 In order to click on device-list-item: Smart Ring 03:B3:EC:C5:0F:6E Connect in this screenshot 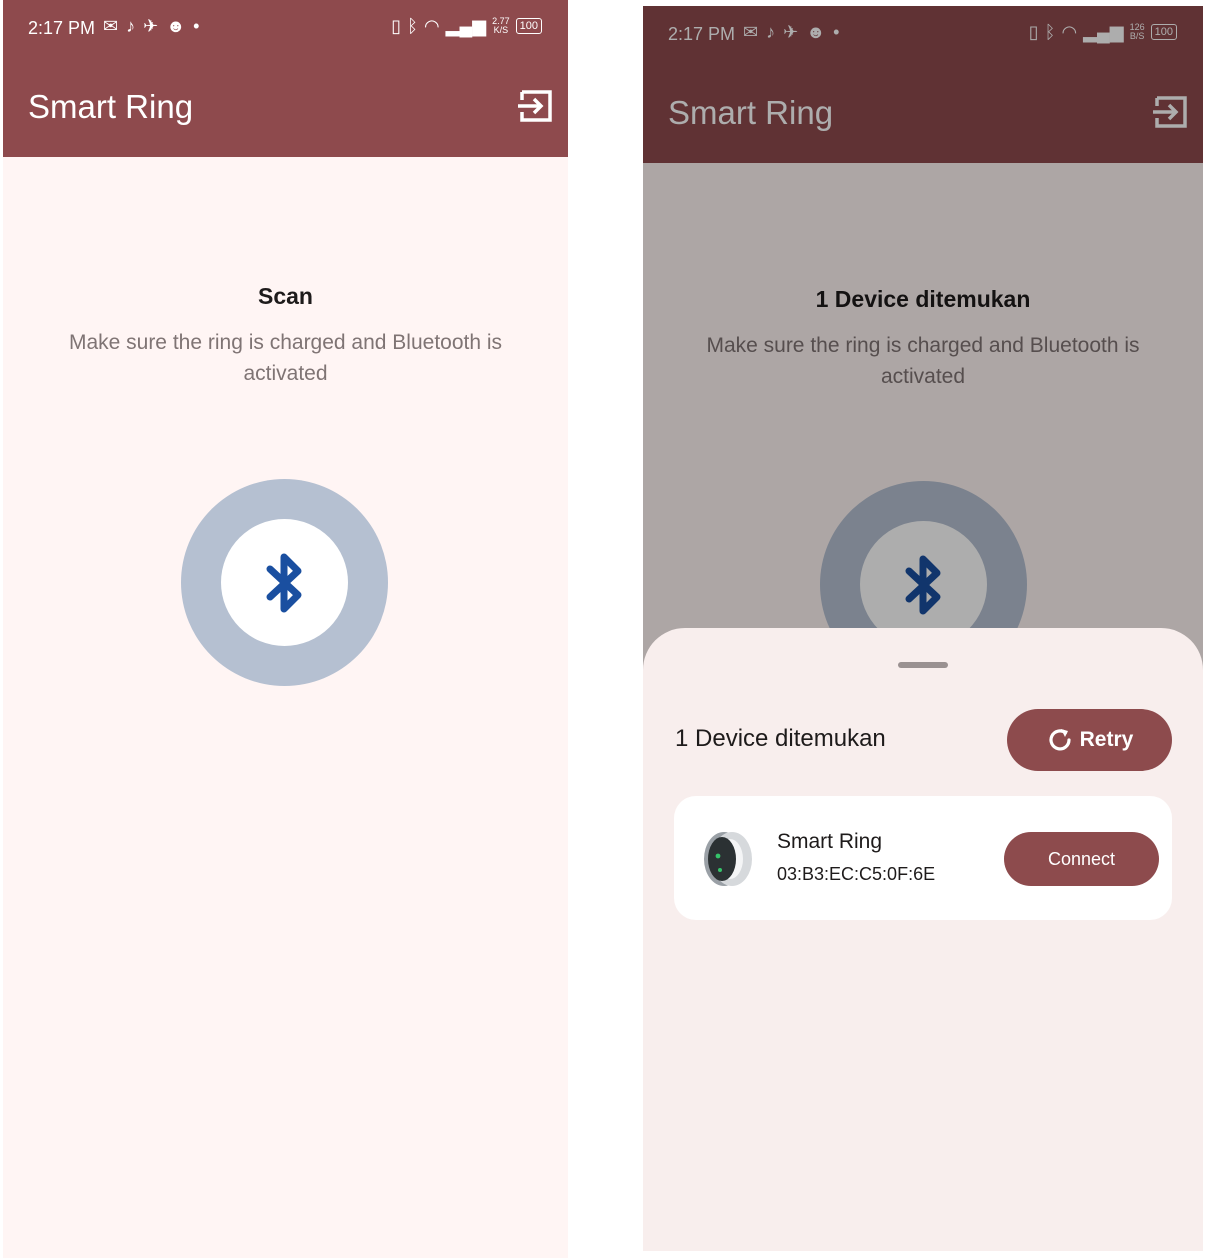, I will do `click(923, 858)`.